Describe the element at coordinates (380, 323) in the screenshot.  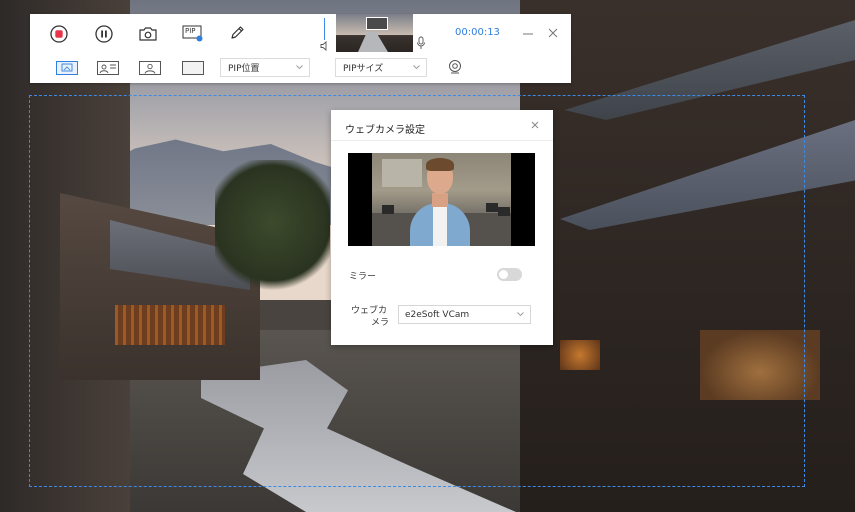
I see `webcam-label-line2: メラ` at that location.